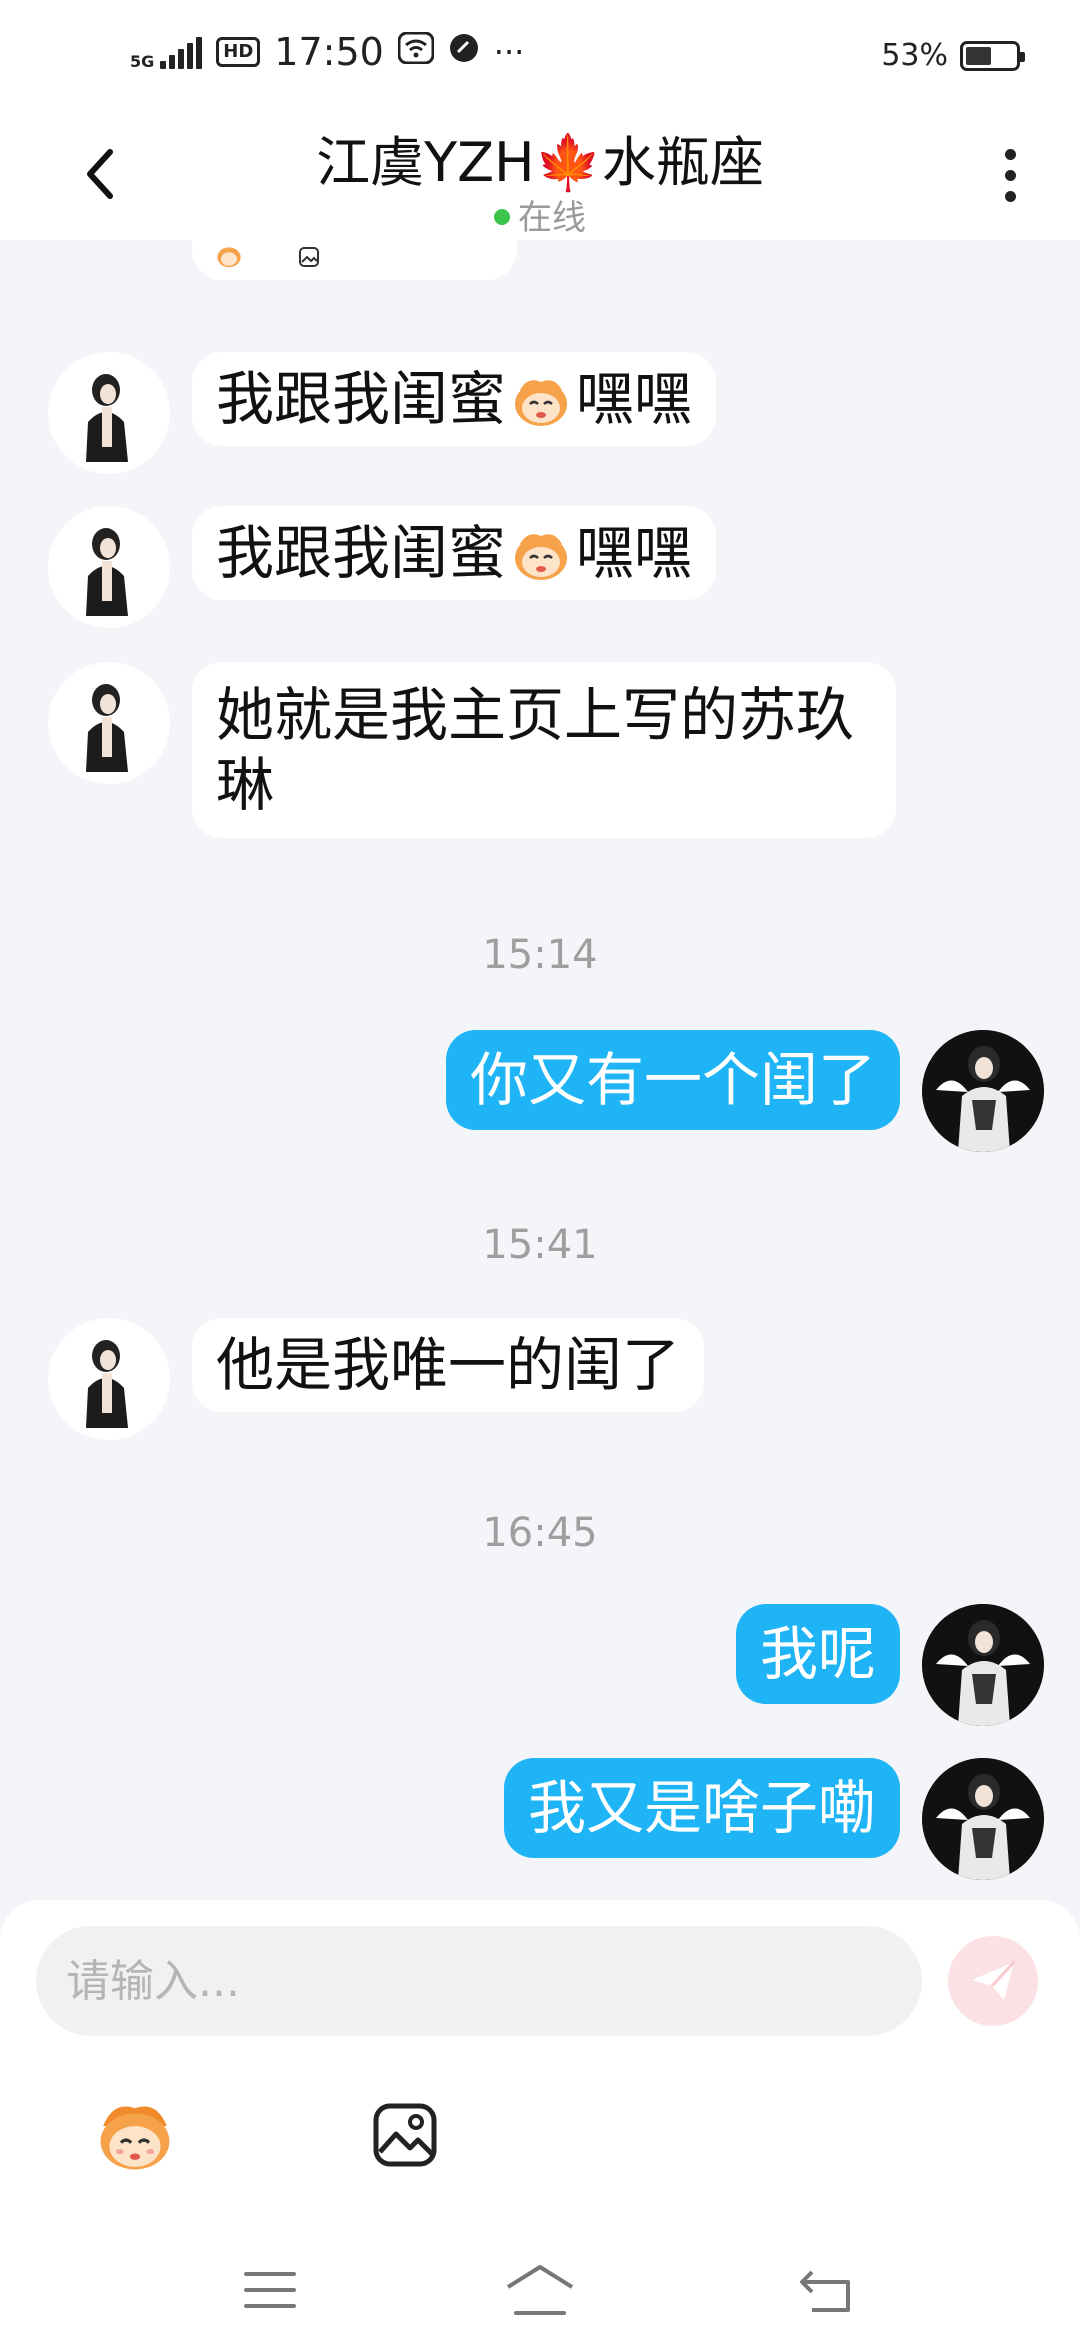 This screenshot has height=2340, width=1080. What do you see at coordinates (502, 216) in the screenshot?
I see `online-dot-icon` at bounding box center [502, 216].